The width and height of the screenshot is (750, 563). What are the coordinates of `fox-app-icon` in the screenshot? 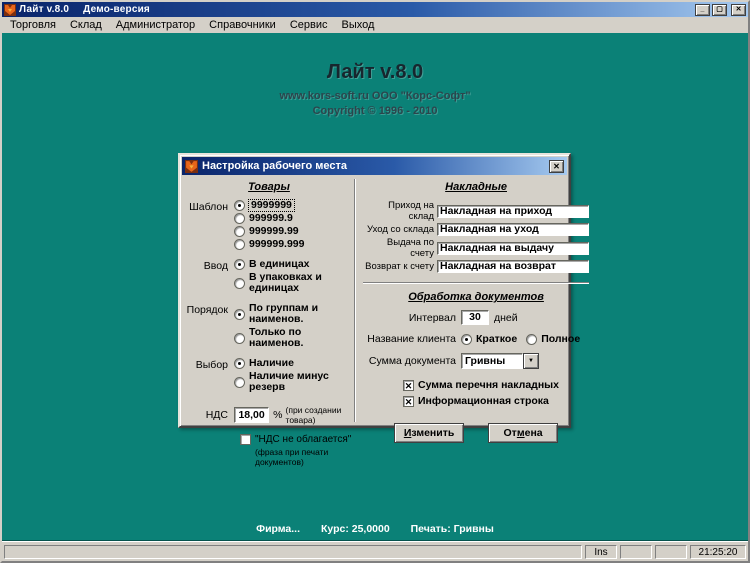 It's located at (10, 9).